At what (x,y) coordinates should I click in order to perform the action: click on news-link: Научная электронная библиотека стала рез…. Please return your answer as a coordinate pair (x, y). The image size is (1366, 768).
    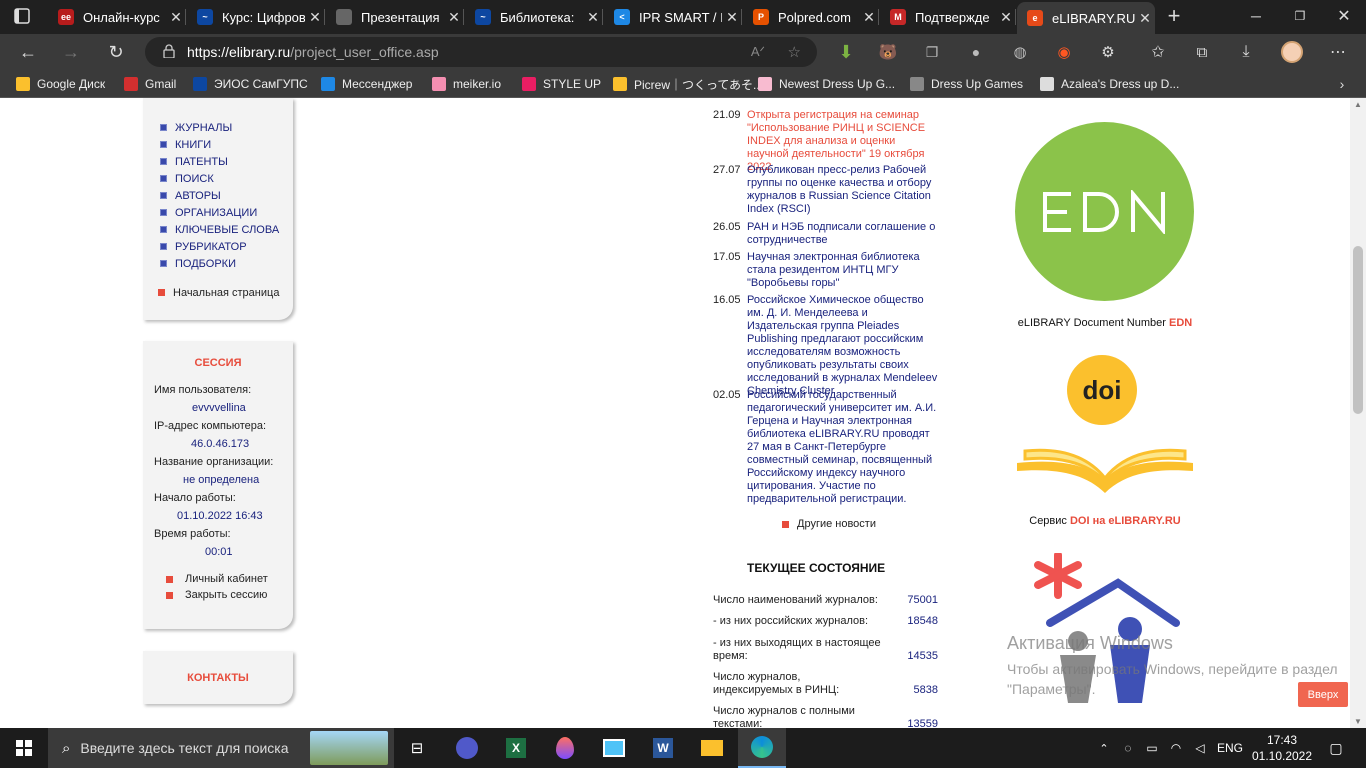
    Looking at the image, I should click on (842, 270).